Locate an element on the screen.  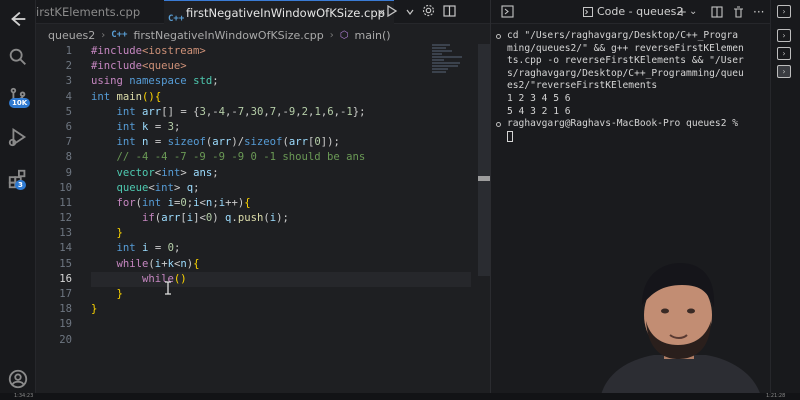
tab-first-negative-in-window: C++ firstNegativeInWindowOfKSize.cpp × is located at coordinates (279, 12).